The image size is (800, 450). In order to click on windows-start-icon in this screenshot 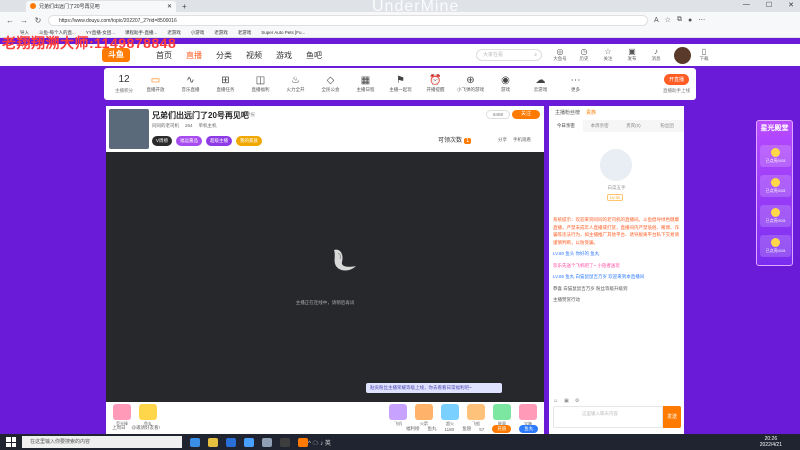, I will do `click(11, 442)`.